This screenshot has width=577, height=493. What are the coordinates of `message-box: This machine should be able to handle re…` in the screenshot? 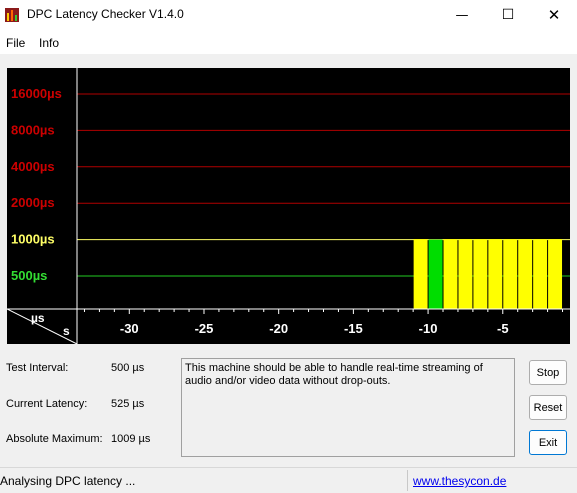 It's located at (348, 407).